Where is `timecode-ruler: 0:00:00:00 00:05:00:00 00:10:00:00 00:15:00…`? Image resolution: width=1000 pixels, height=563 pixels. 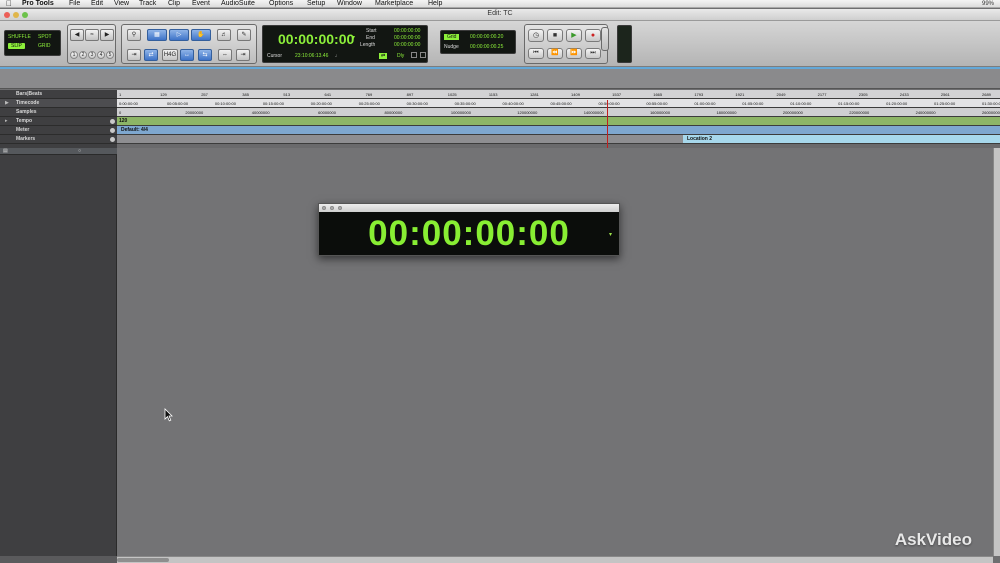
timecode-ruler: 0:00:00:00 00:05:00:00 00:10:00:00 00:15:00… is located at coordinates (558, 103).